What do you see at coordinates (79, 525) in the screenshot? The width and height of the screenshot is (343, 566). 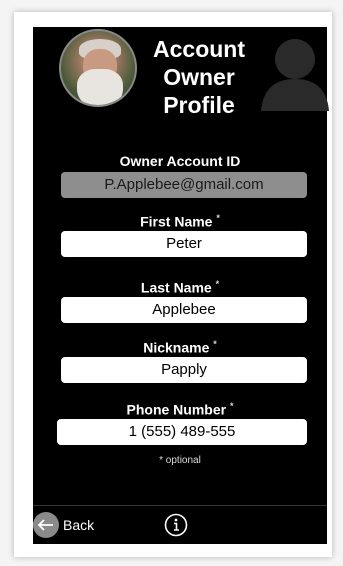 I see `back-label: Back` at bounding box center [79, 525].